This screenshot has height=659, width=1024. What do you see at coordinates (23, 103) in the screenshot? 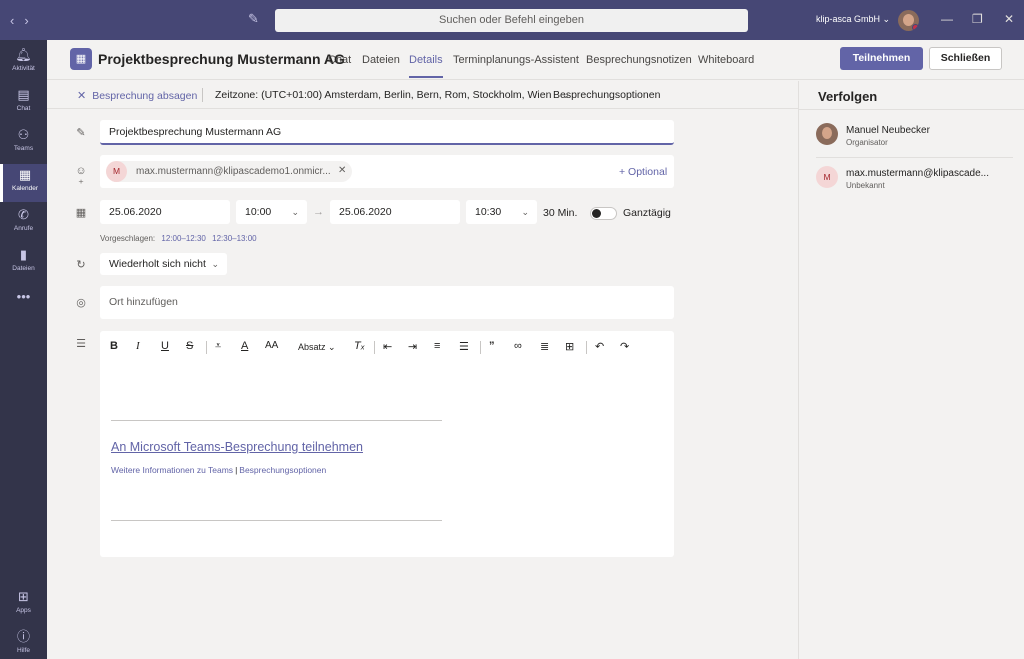
I see `rail-item-chat: ▤ Chat` at bounding box center [23, 103].